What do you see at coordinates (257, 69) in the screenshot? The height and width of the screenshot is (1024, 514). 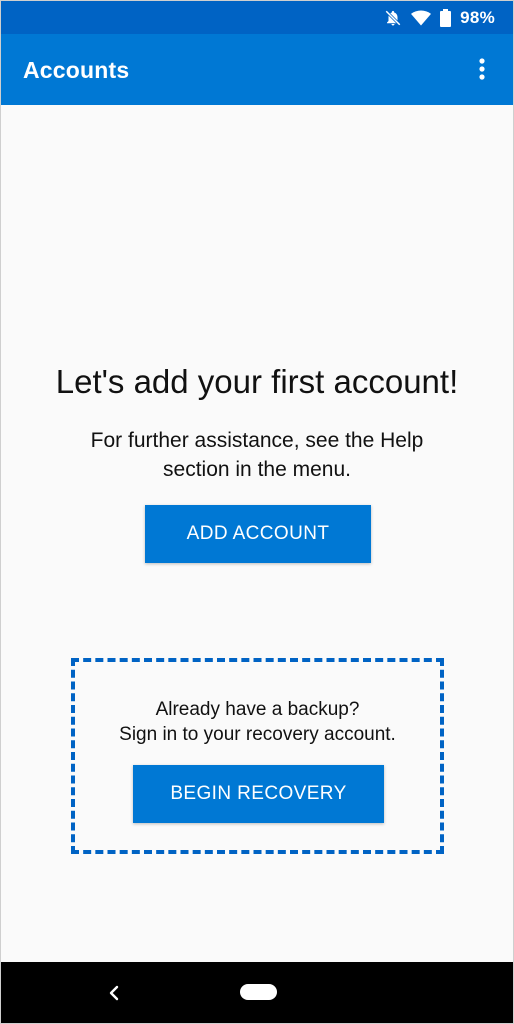 I see `app-bar: Accounts` at bounding box center [257, 69].